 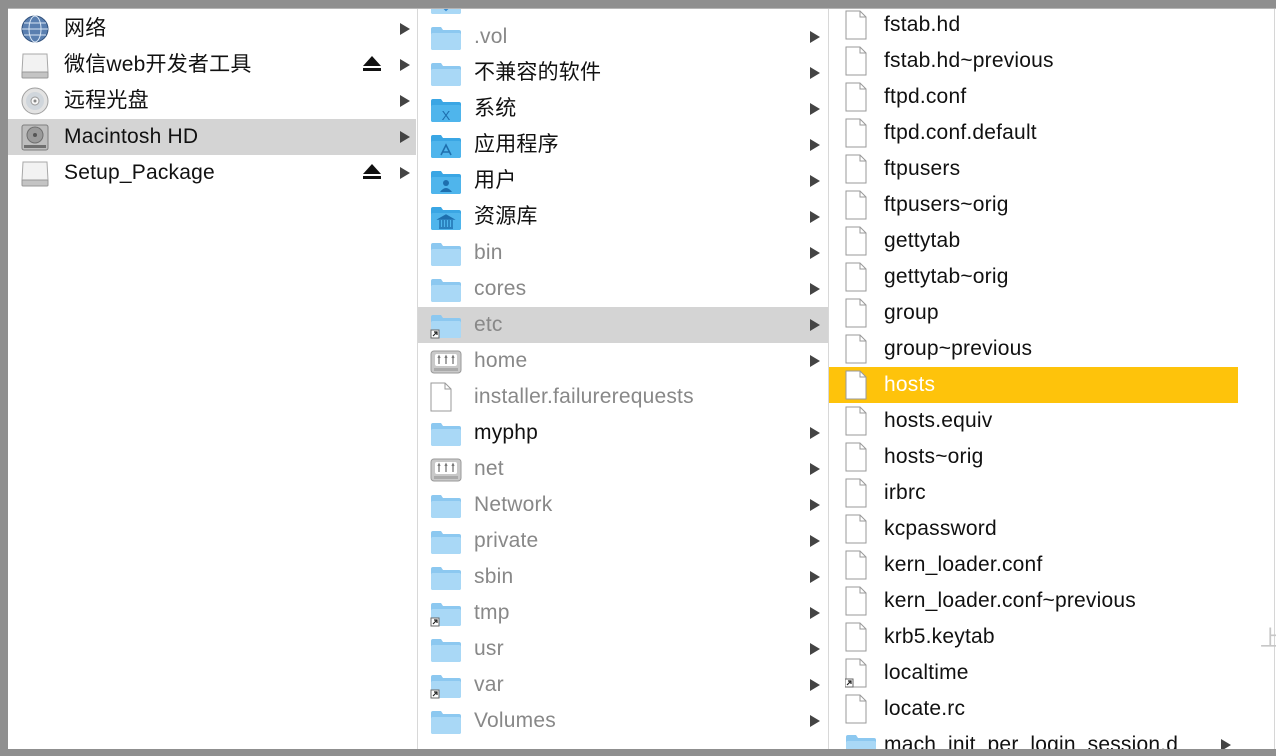 What do you see at coordinates (623, 721) in the screenshot?
I see `root-item-20: Volumes` at bounding box center [623, 721].